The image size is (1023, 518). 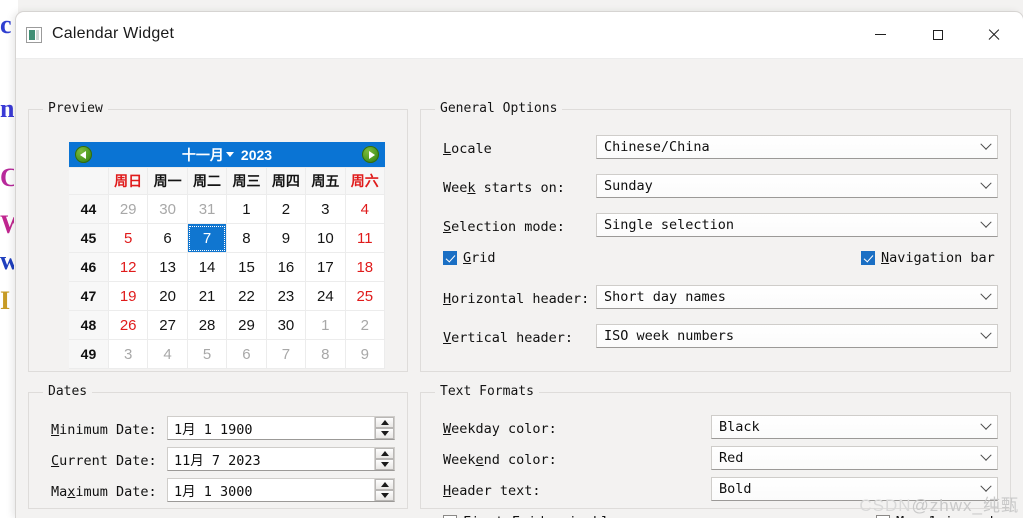 I want to click on general-options-group-title: General Options, so click(x=499, y=108).